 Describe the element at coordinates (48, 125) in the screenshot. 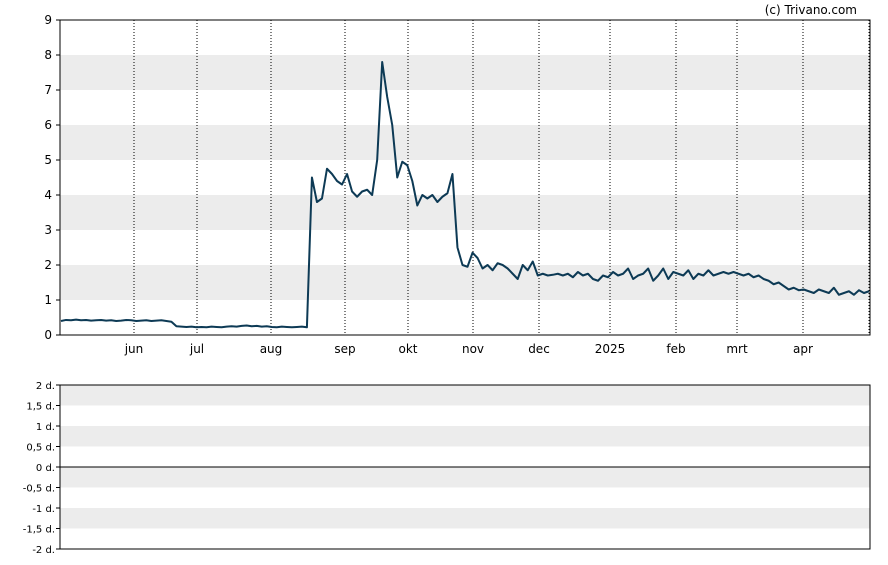

I see `y-tick-label: 6` at that location.